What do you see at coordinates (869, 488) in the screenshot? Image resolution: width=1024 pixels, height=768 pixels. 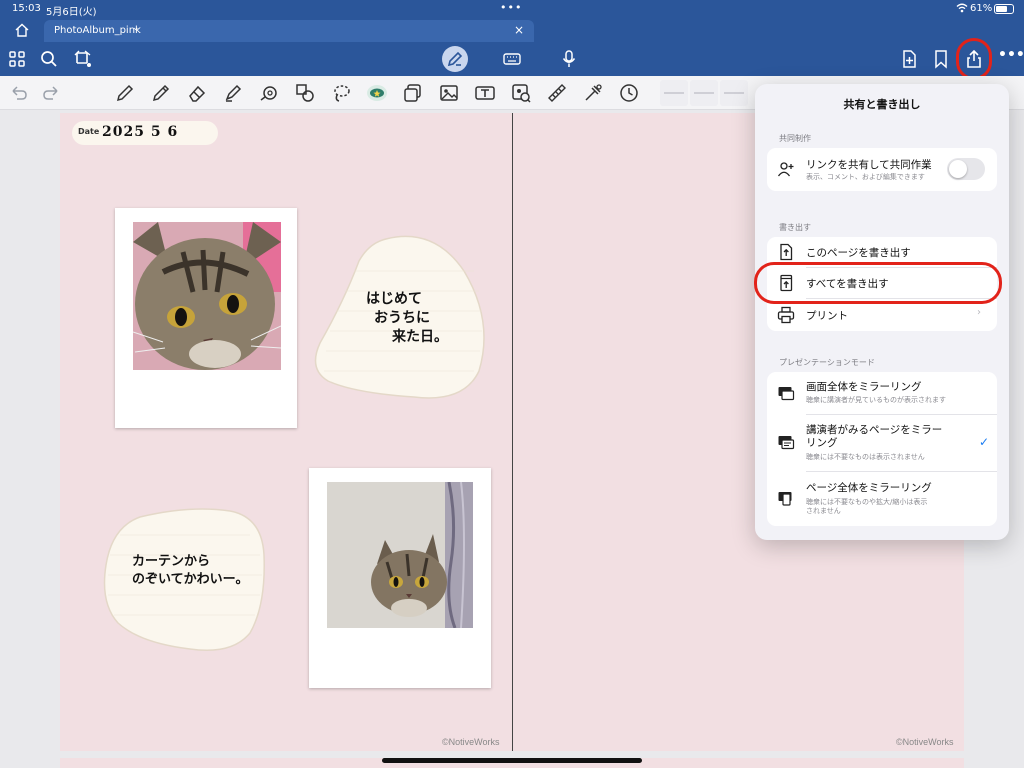 I see `mirror-page-label: ページ全体をミラーリング` at bounding box center [869, 488].